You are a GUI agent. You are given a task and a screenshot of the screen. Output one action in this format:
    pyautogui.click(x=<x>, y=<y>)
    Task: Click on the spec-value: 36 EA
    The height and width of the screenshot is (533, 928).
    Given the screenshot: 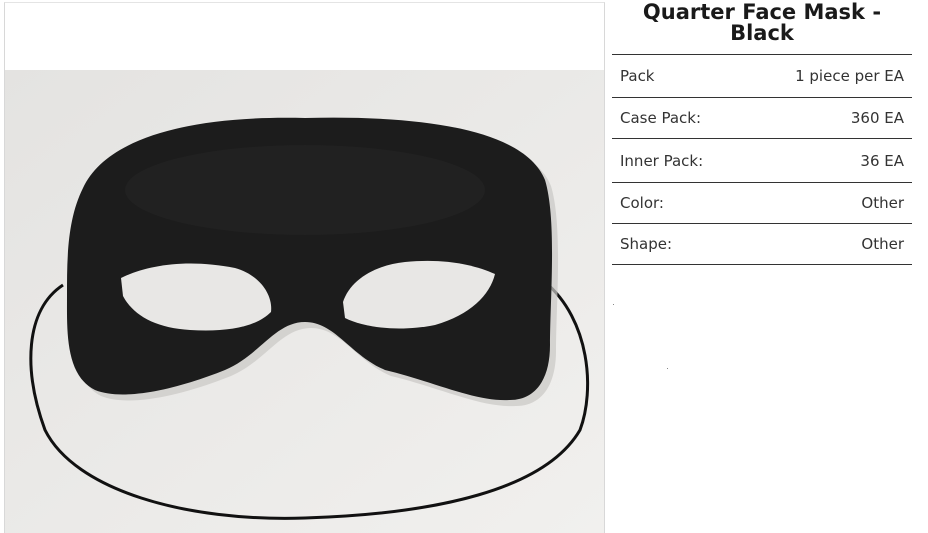 What is the action you would take?
    pyautogui.click(x=882, y=160)
    